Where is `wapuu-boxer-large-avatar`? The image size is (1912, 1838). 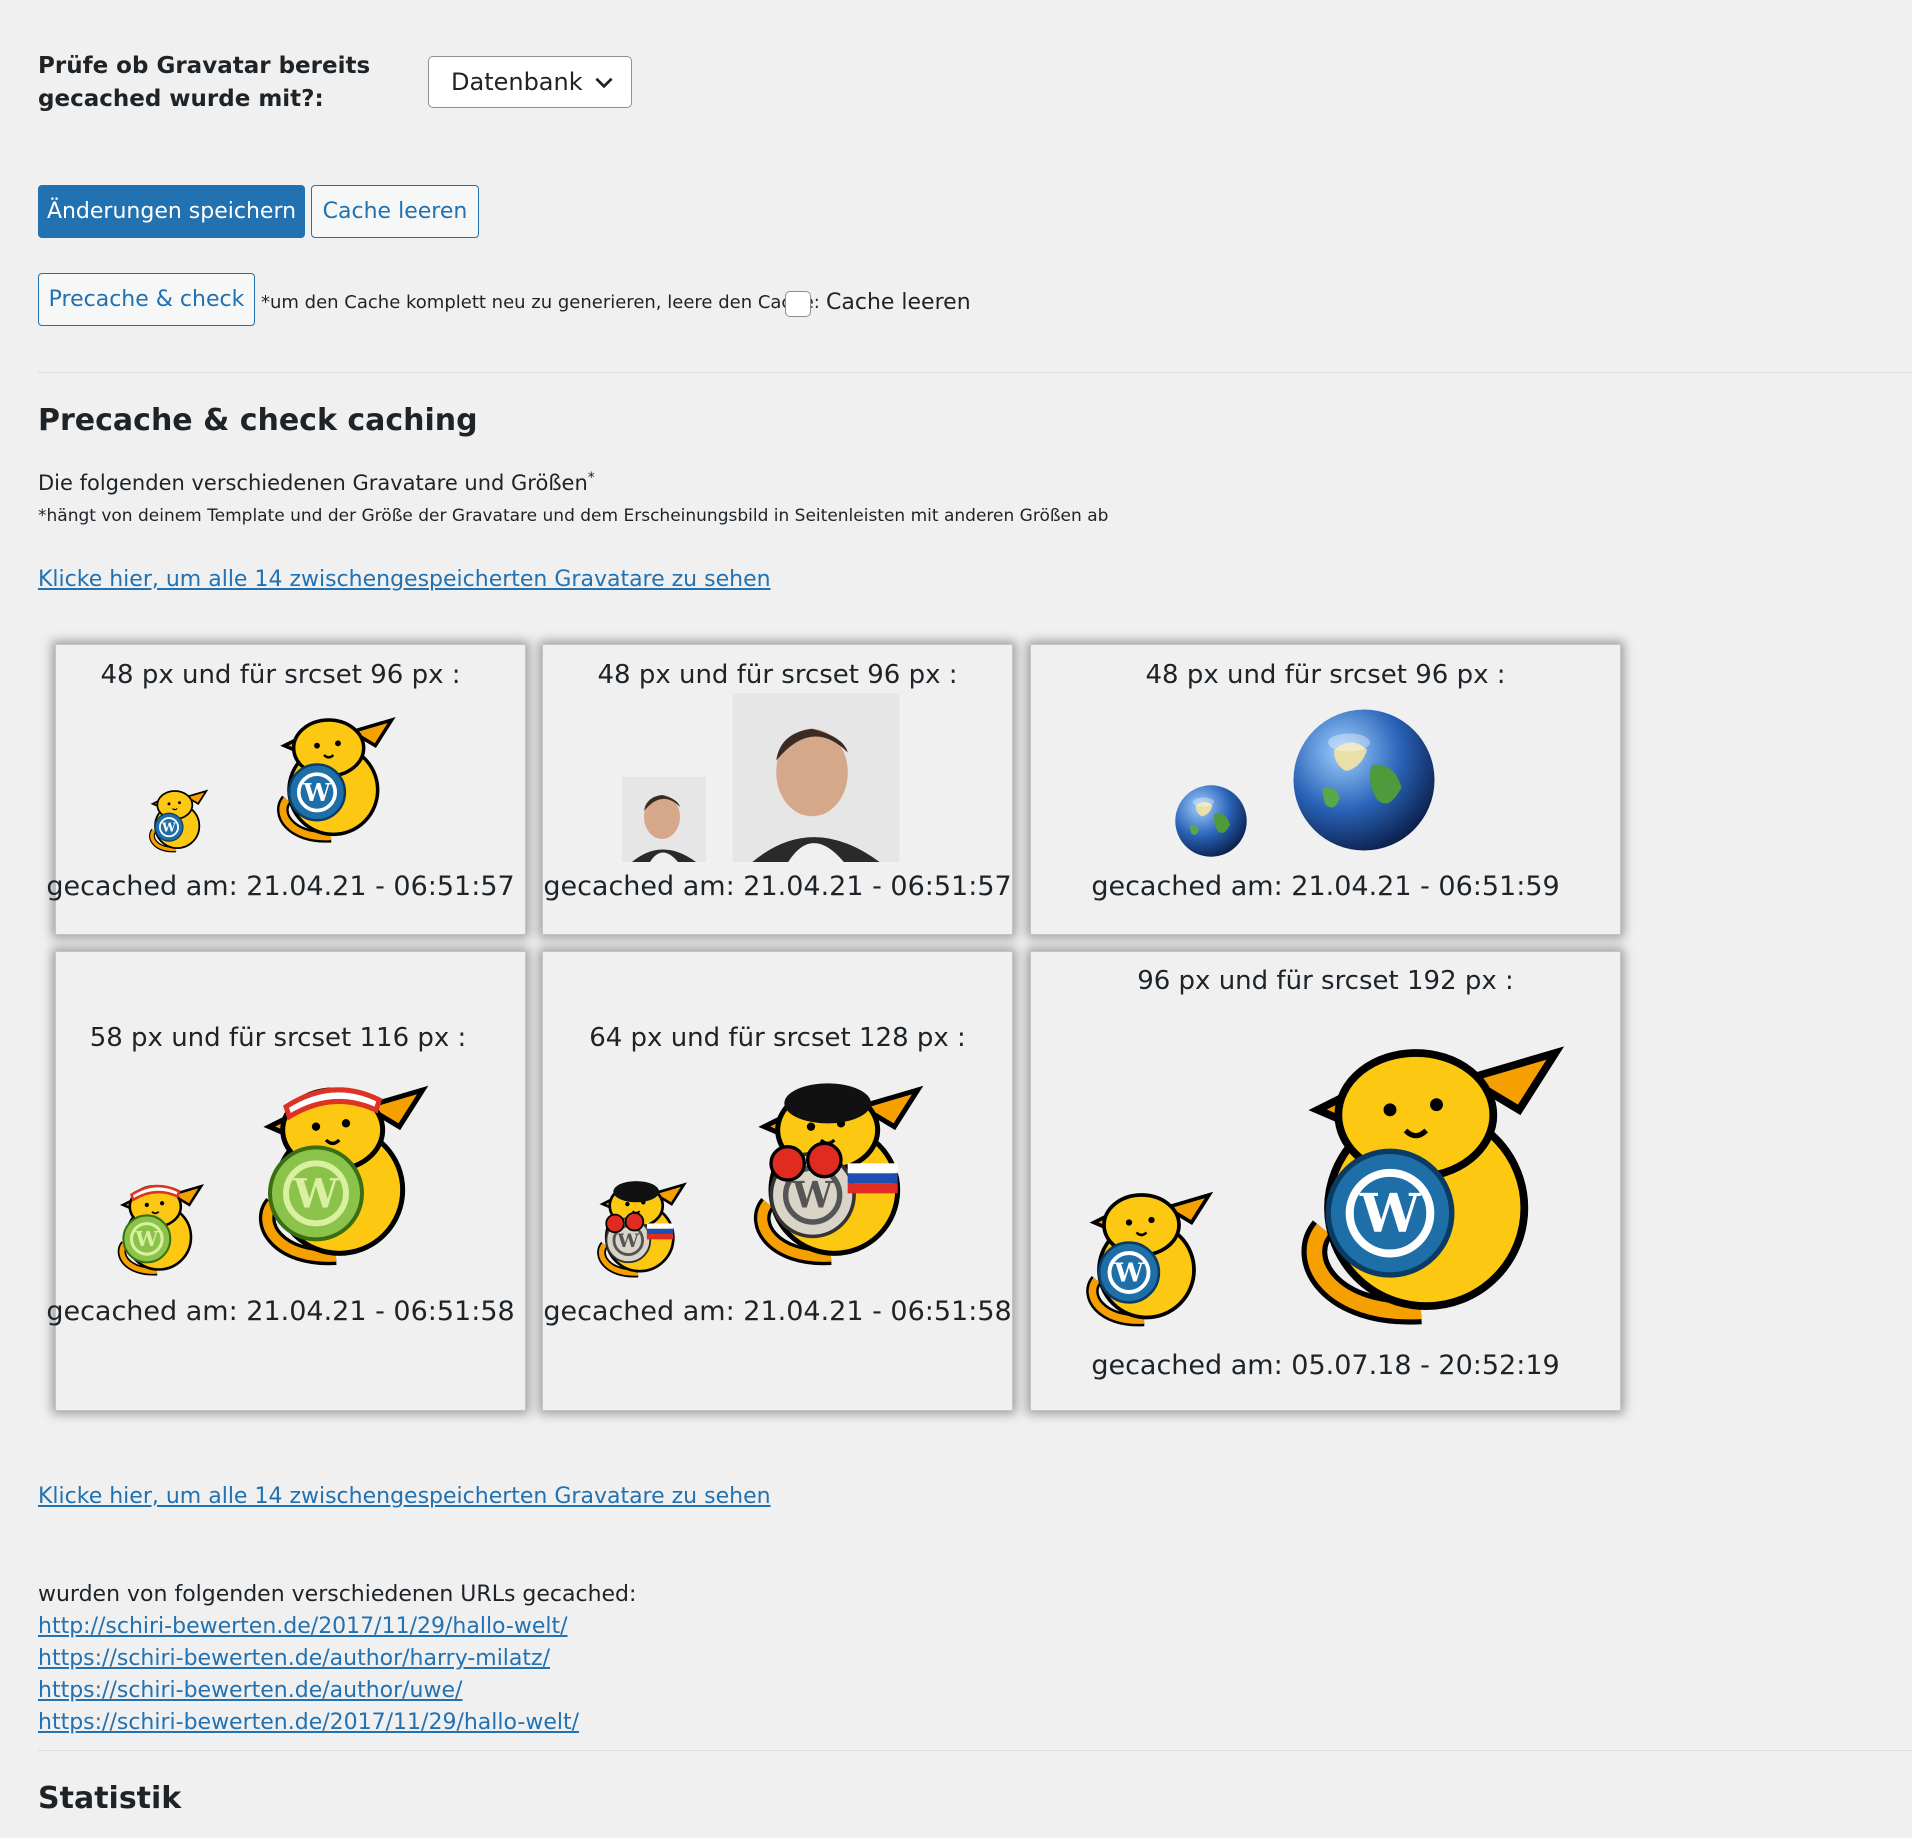
wapuu-boxer-large-avatar is located at coordinates (831, 1170).